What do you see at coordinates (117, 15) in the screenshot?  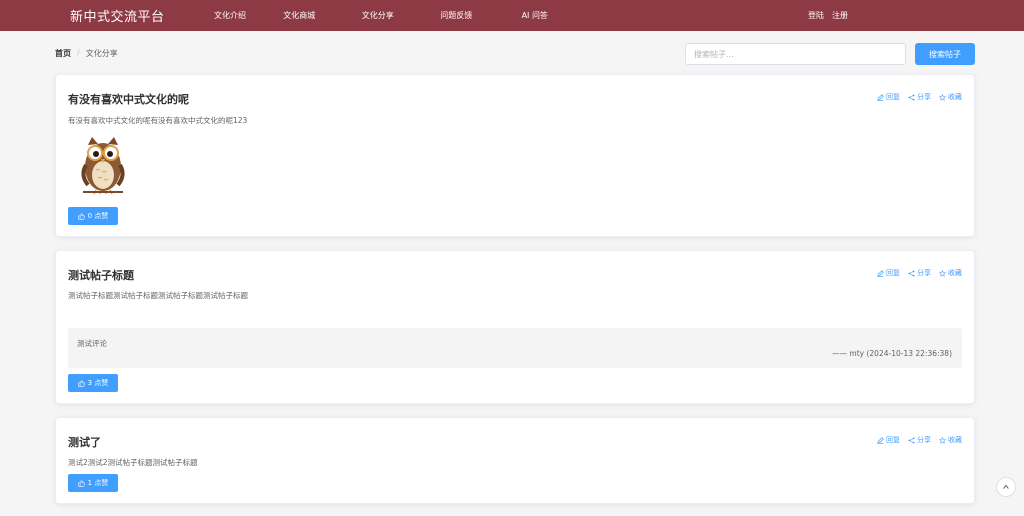 I see `site-brand: 新中式交流平台` at bounding box center [117, 15].